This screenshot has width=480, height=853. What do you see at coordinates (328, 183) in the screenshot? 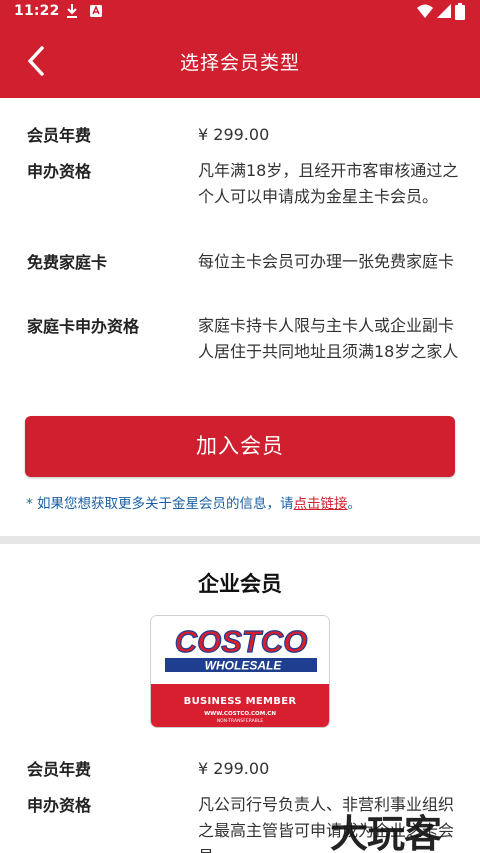
I see `row-value: 凡年满18岁，且经开市客审核通过之个人可以申请成为金星主卡会员。` at bounding box center [328, 183].